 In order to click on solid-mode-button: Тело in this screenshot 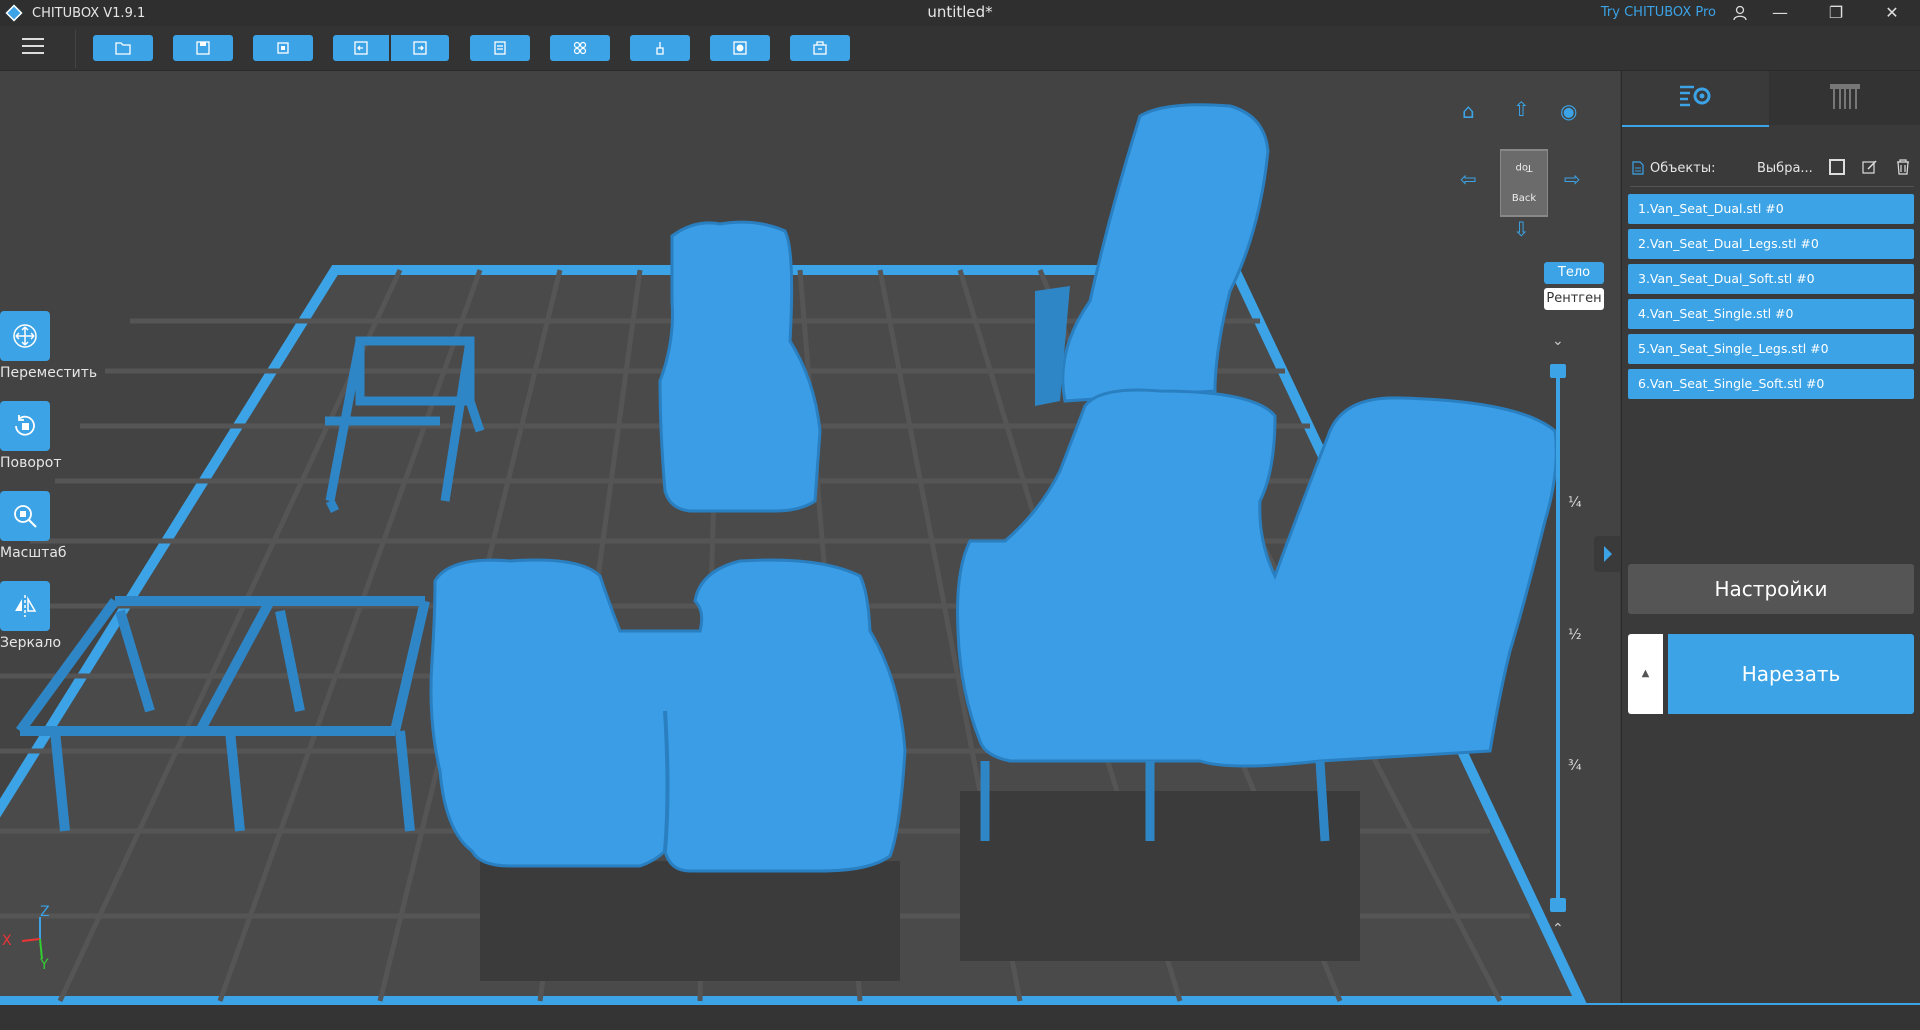, I will do `click(1574, 273)`.